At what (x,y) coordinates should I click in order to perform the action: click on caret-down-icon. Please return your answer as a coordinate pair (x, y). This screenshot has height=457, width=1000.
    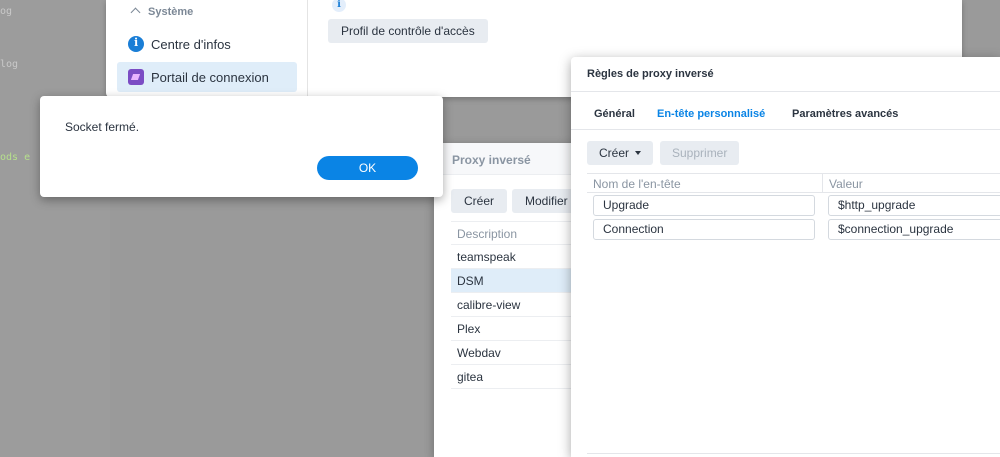
    Looking at the image, I should click on (638, 153).